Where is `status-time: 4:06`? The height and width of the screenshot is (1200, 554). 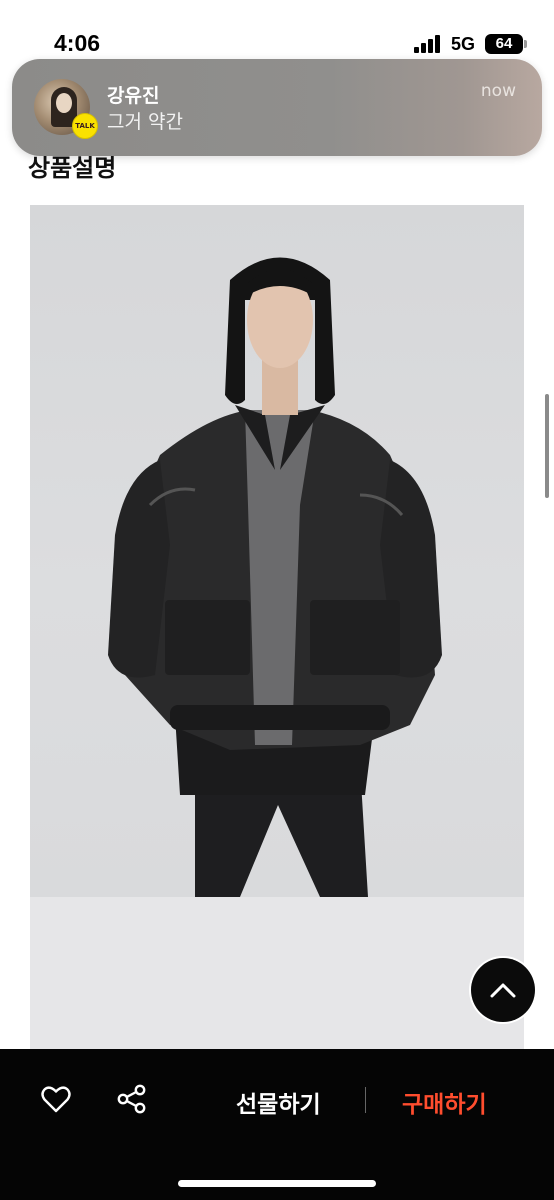 status-time: 4:06 is located at coordinates (77, 43).